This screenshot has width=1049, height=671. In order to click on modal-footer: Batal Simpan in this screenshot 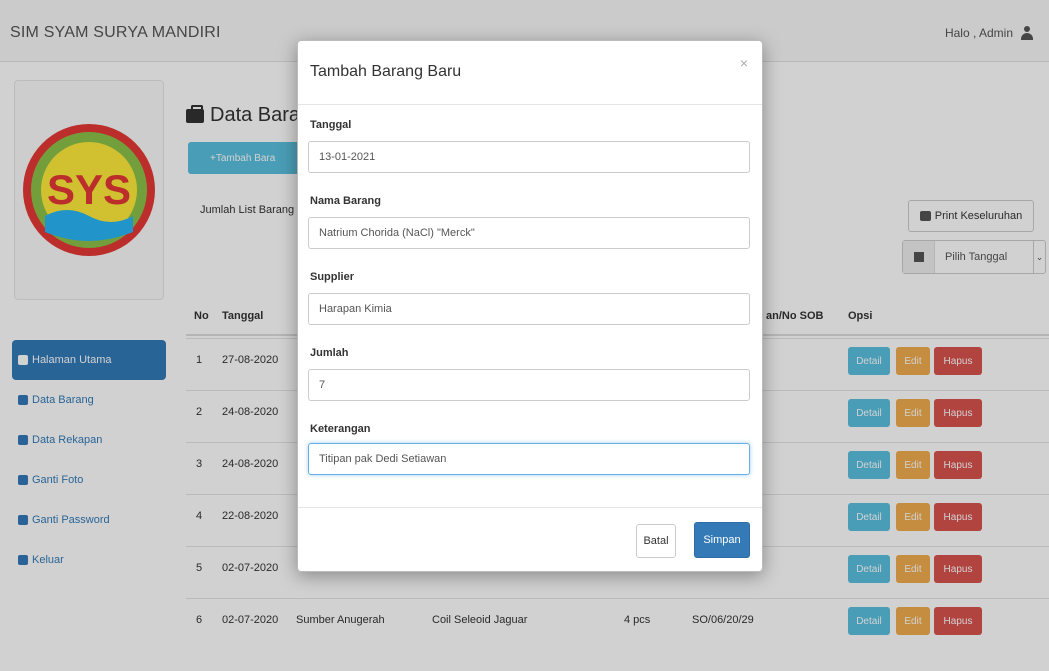, I will do `click(530, 540)`.